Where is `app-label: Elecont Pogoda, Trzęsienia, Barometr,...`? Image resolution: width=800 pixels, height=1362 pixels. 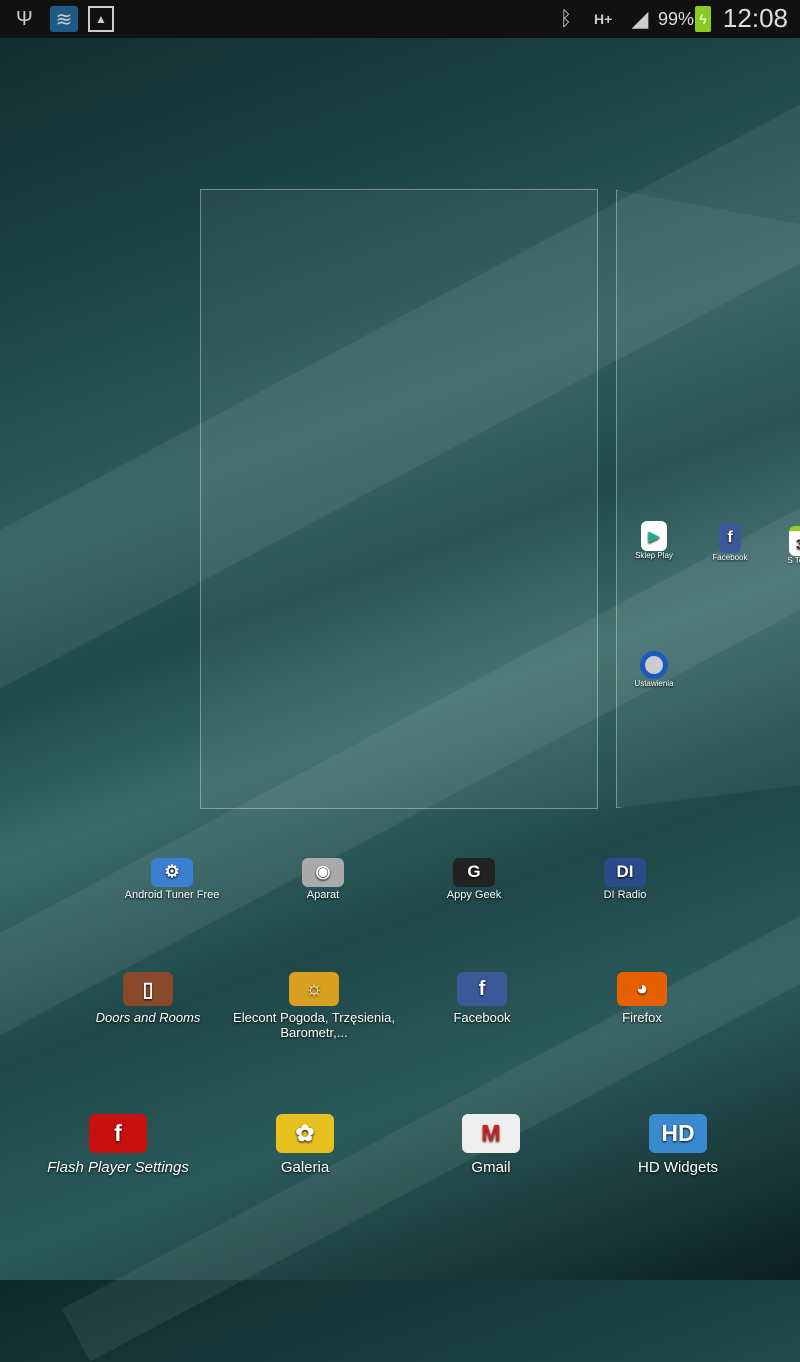
app-label: Elecont Pogoda, Trzęsienia, Barometr,... is located at coordinates (314, 1025).